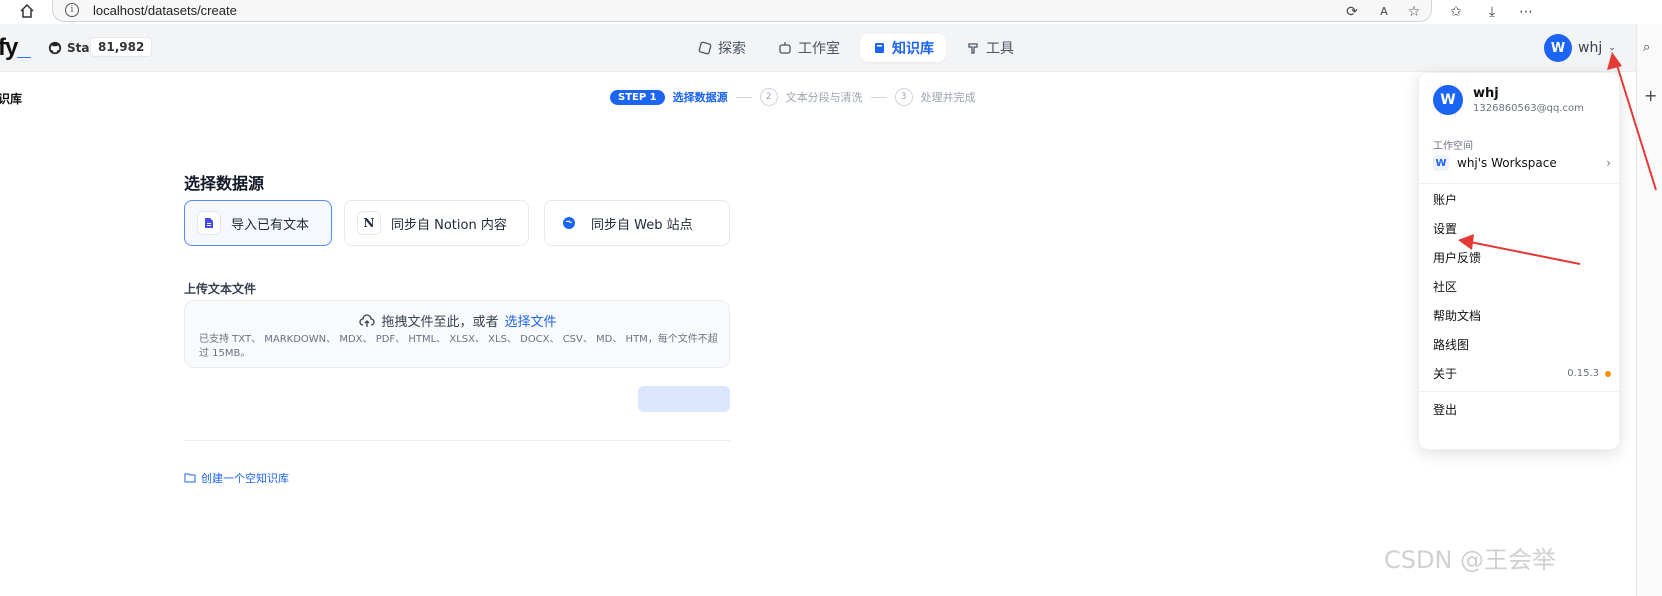 This screenshot has height=596, width=1662. I want to click on annotation-arrow-settings, so click(1525, 253).